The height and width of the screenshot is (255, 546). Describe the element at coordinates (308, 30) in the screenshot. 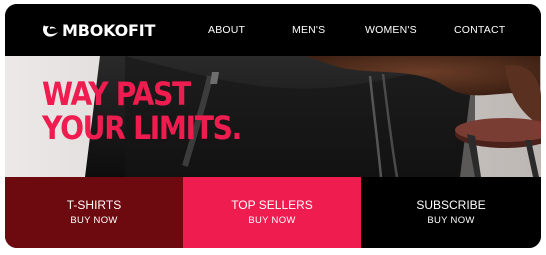

I see `nav-mens: MEN'S` at that location.